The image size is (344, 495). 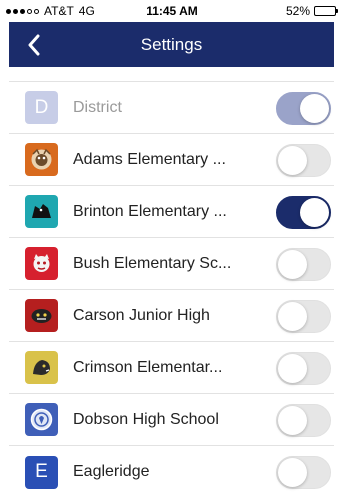 What do you see at coordinates (41, 263) in the screenshot?
I see `bush-logo-icon` at bounding box center [41, 263].